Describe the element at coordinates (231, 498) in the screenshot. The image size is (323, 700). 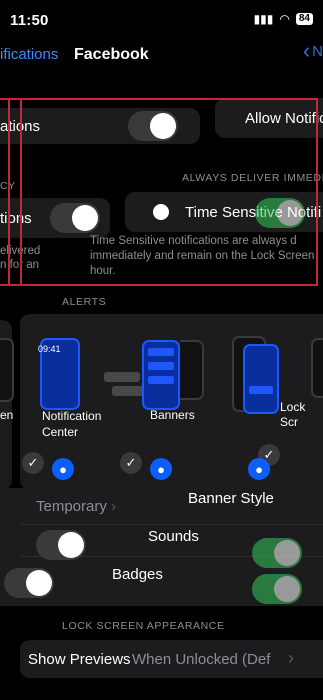
I see `banner-style-label: Banner Style` at that location.